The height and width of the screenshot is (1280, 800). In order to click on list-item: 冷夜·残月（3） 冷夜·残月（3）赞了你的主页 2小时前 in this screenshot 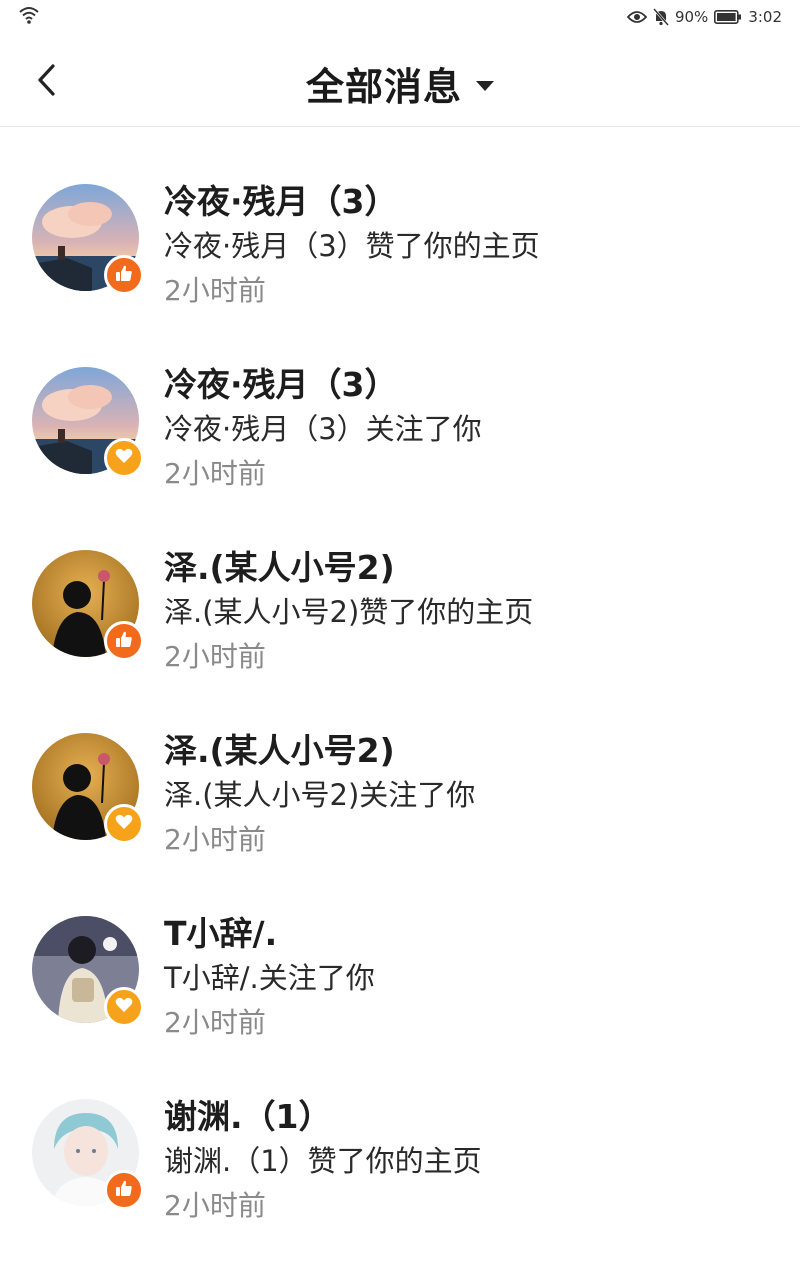, I will do `click(400, 218)`.